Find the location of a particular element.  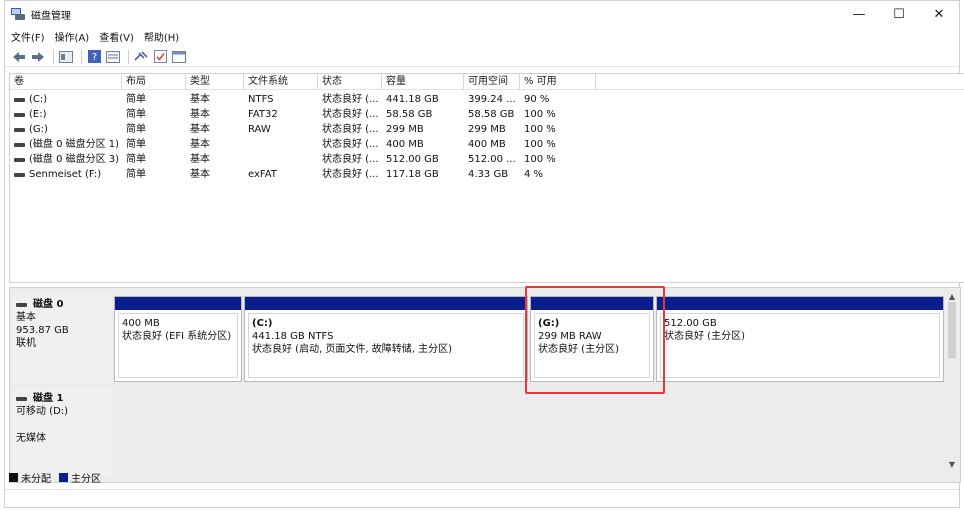

free-space-cell: 58.58 GB is located at coordinates (491, 114).